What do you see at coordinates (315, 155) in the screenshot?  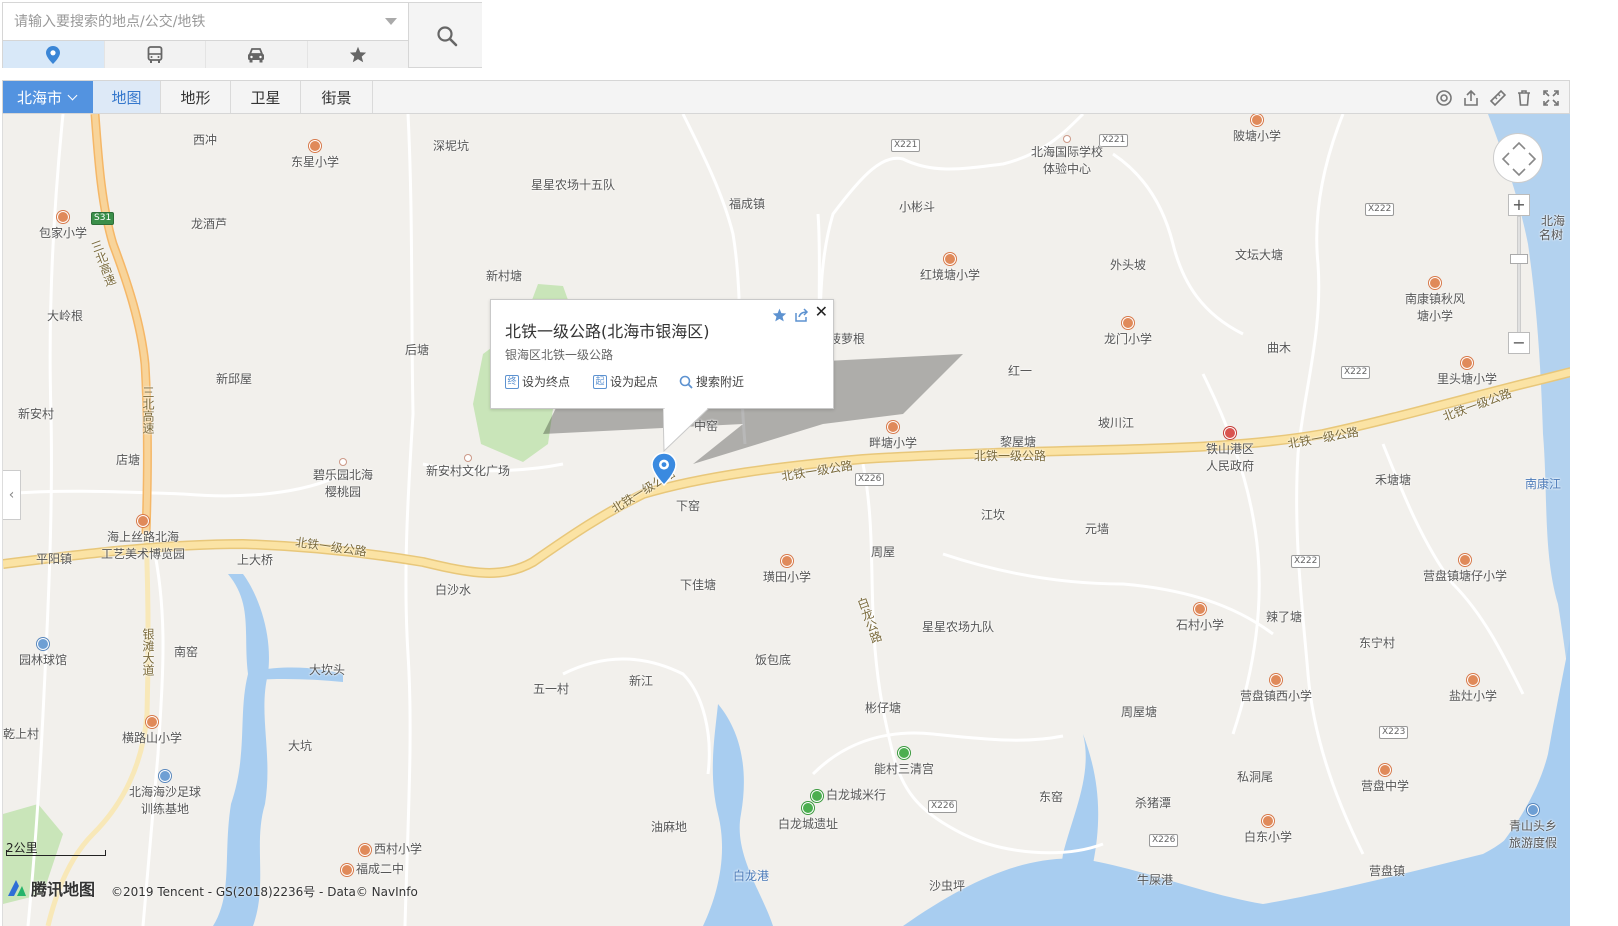 I see `poi-school: 东星小学` at bounding box center [315, 155].